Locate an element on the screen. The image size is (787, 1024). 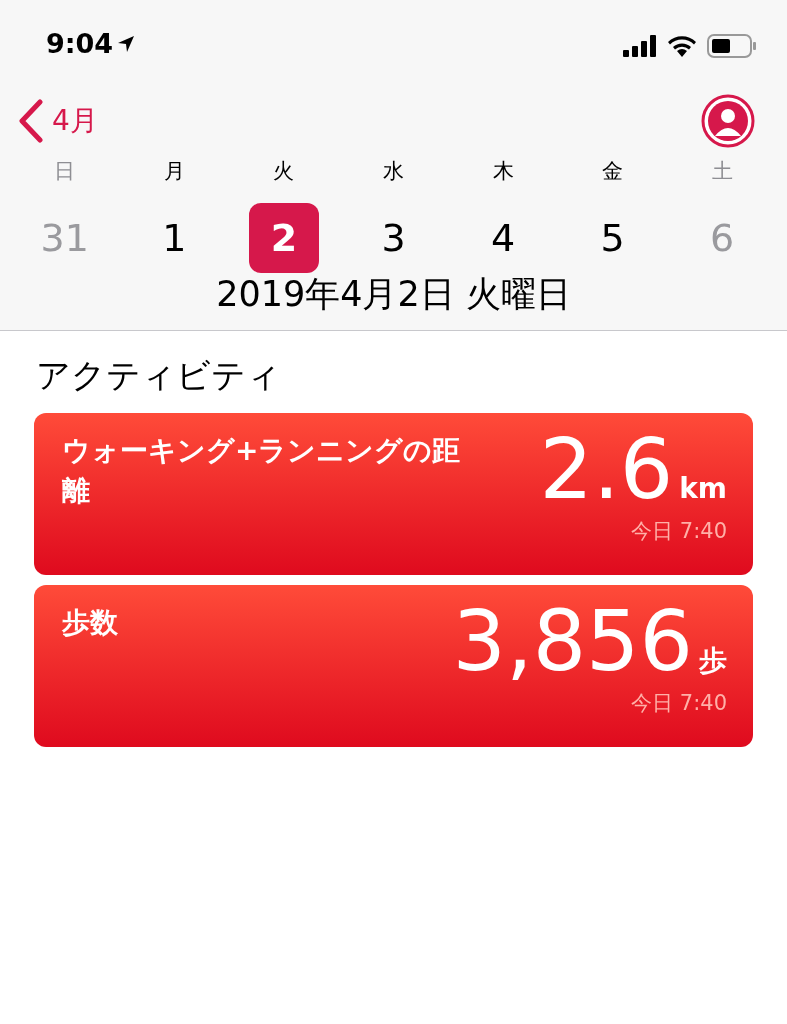
date-button: 5 is located at coordinates (612, 238).